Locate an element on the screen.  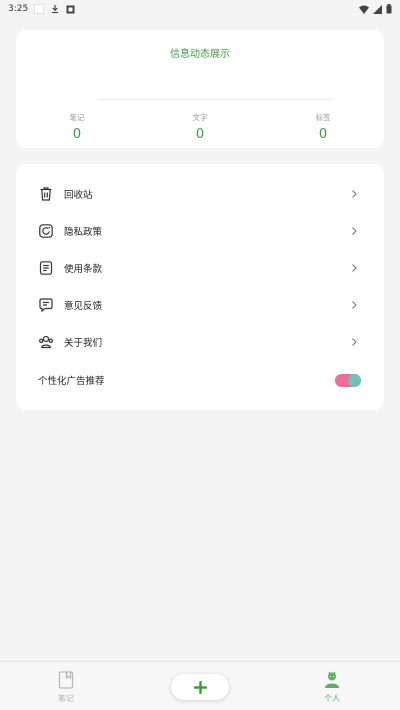
menu-item-privacy-policy-label: 隐私政策 is located at coordinates (83, 232).